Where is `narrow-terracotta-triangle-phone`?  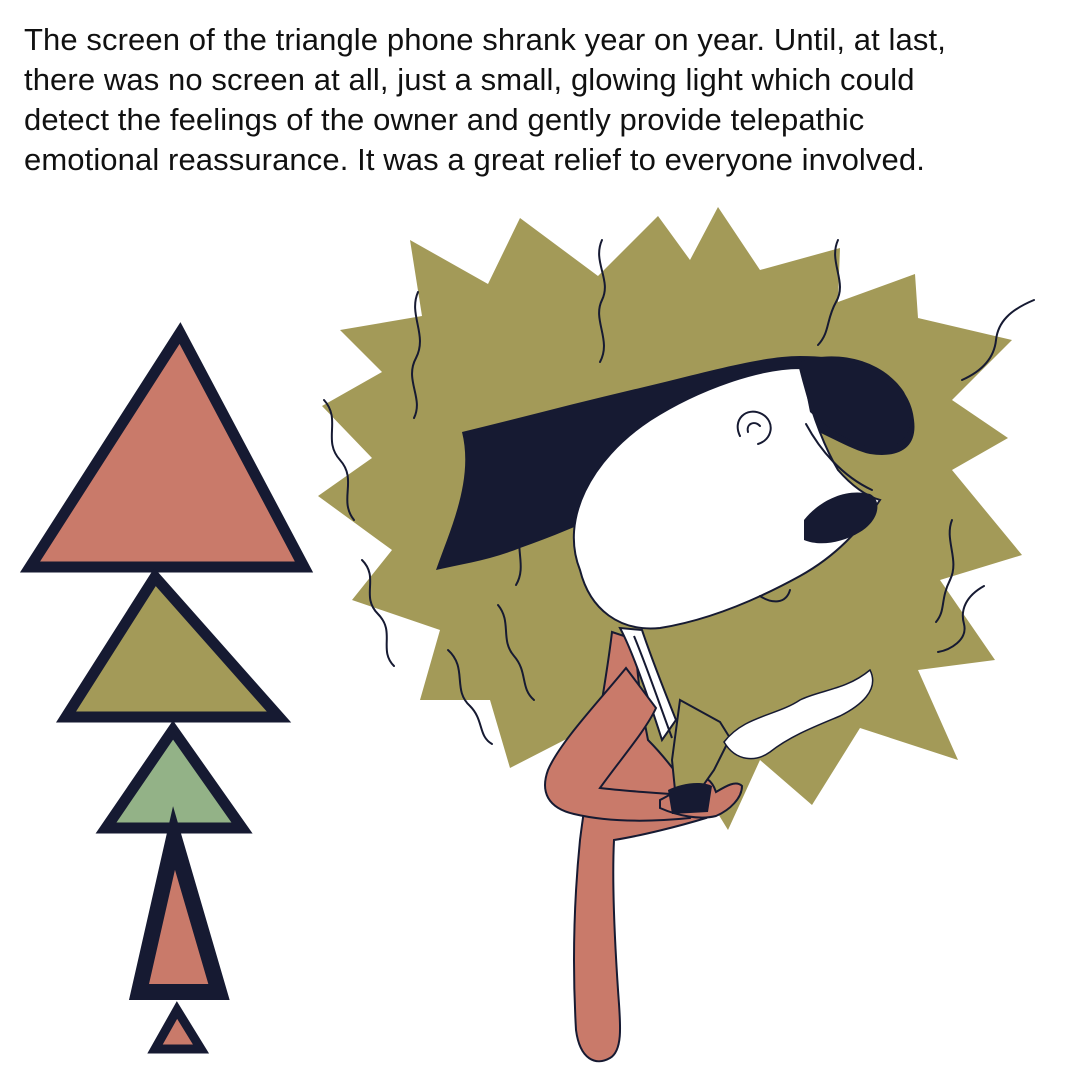 narrow-terracotta-triangle-phone is located at coordinates (179, 903).